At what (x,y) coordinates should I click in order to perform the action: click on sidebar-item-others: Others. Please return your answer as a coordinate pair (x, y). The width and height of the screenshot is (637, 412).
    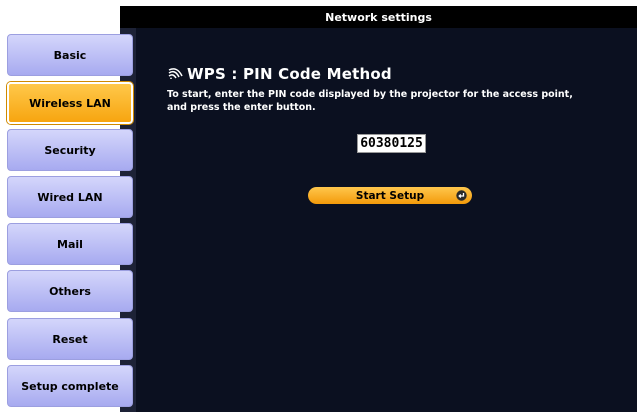
    Looking at the image, I should click on (70, 291).